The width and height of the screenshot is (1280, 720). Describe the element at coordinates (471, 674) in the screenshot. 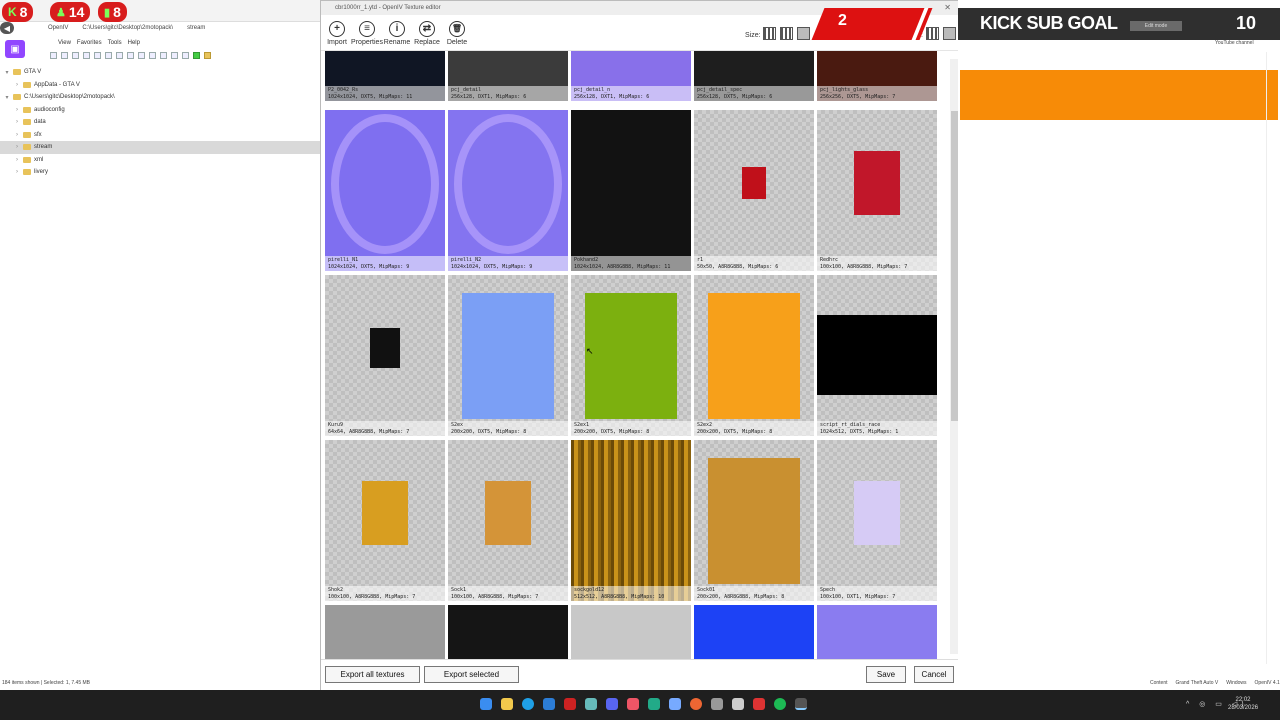

I see `export-selected-button: Export selected` at that location.